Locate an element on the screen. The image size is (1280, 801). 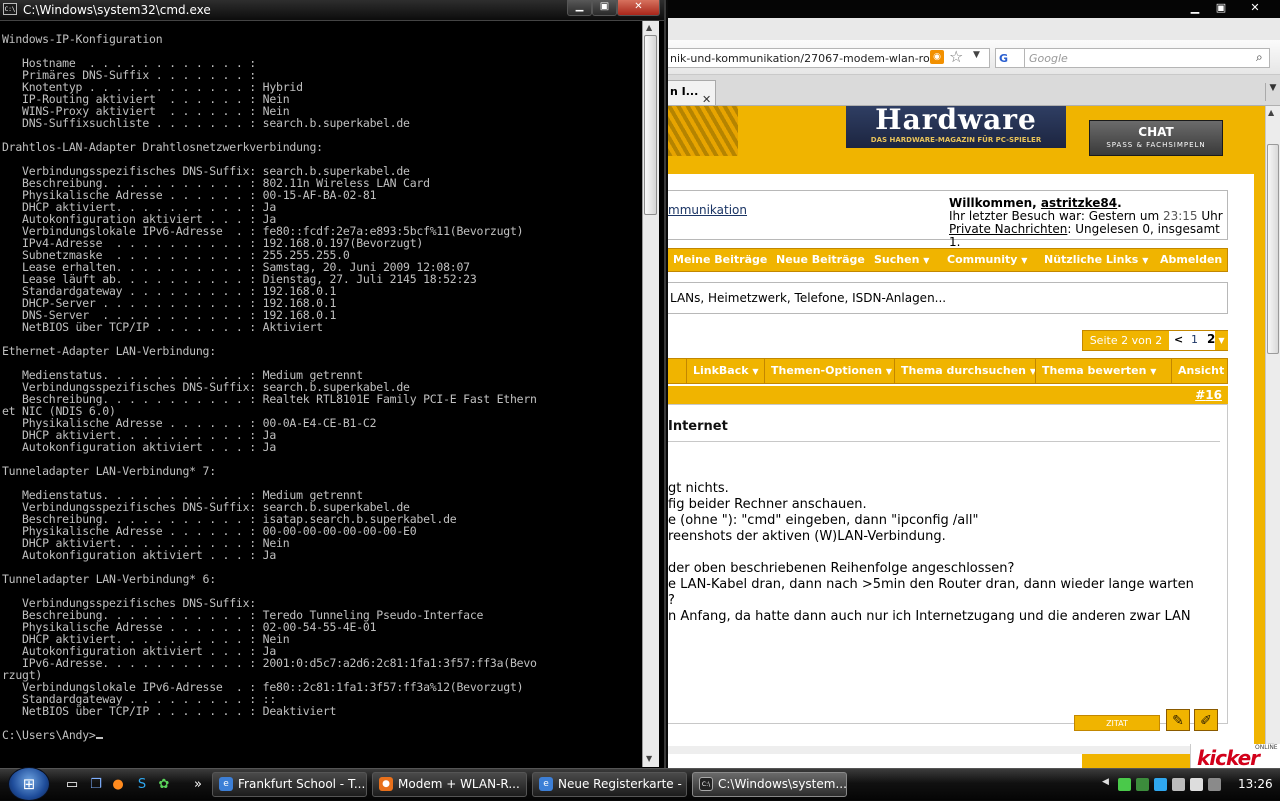
nav-my-posts: Meine Beiträge is located at coordinates (720, 259).